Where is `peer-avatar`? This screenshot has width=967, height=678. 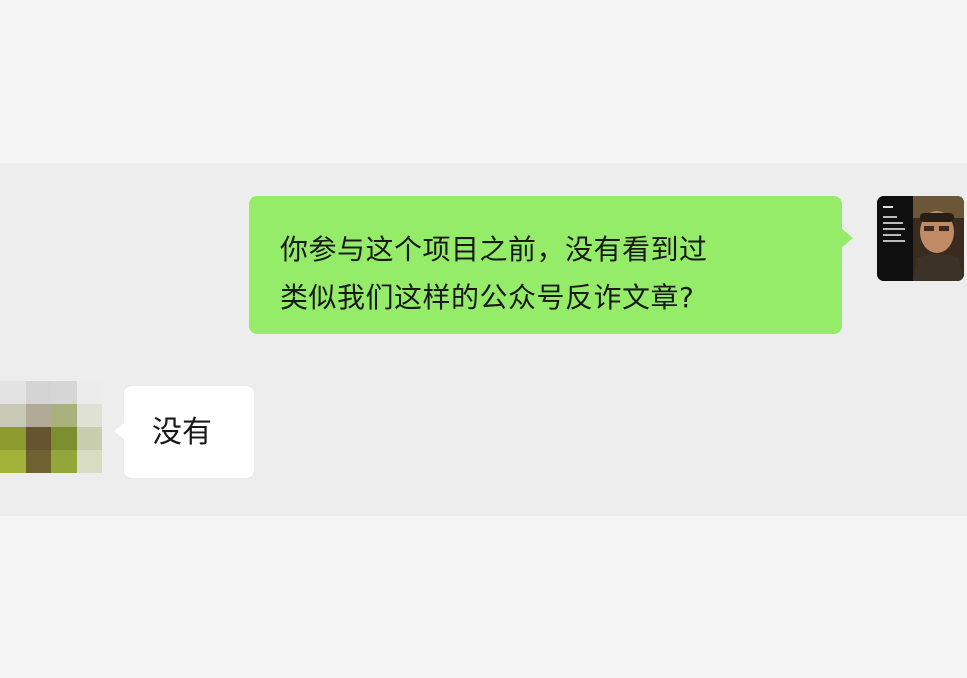
peer-avatar is located at coordinates (51, 427).